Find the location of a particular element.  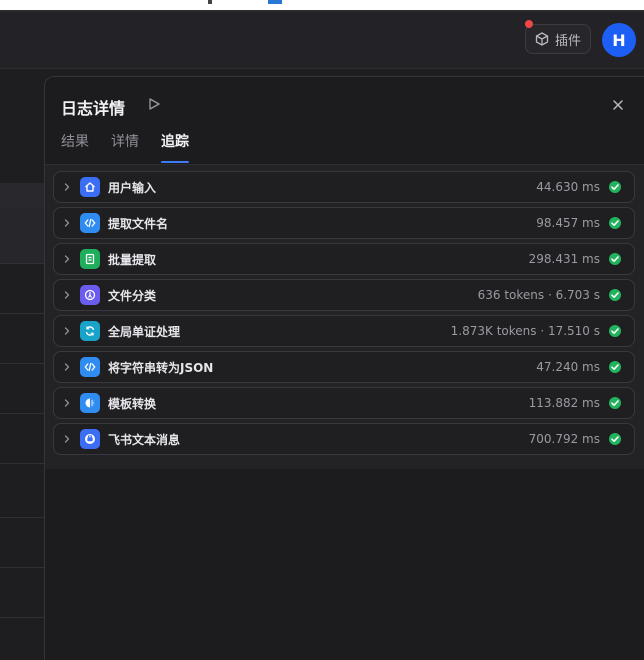

loop-icon is located at coordinates (90, 331).